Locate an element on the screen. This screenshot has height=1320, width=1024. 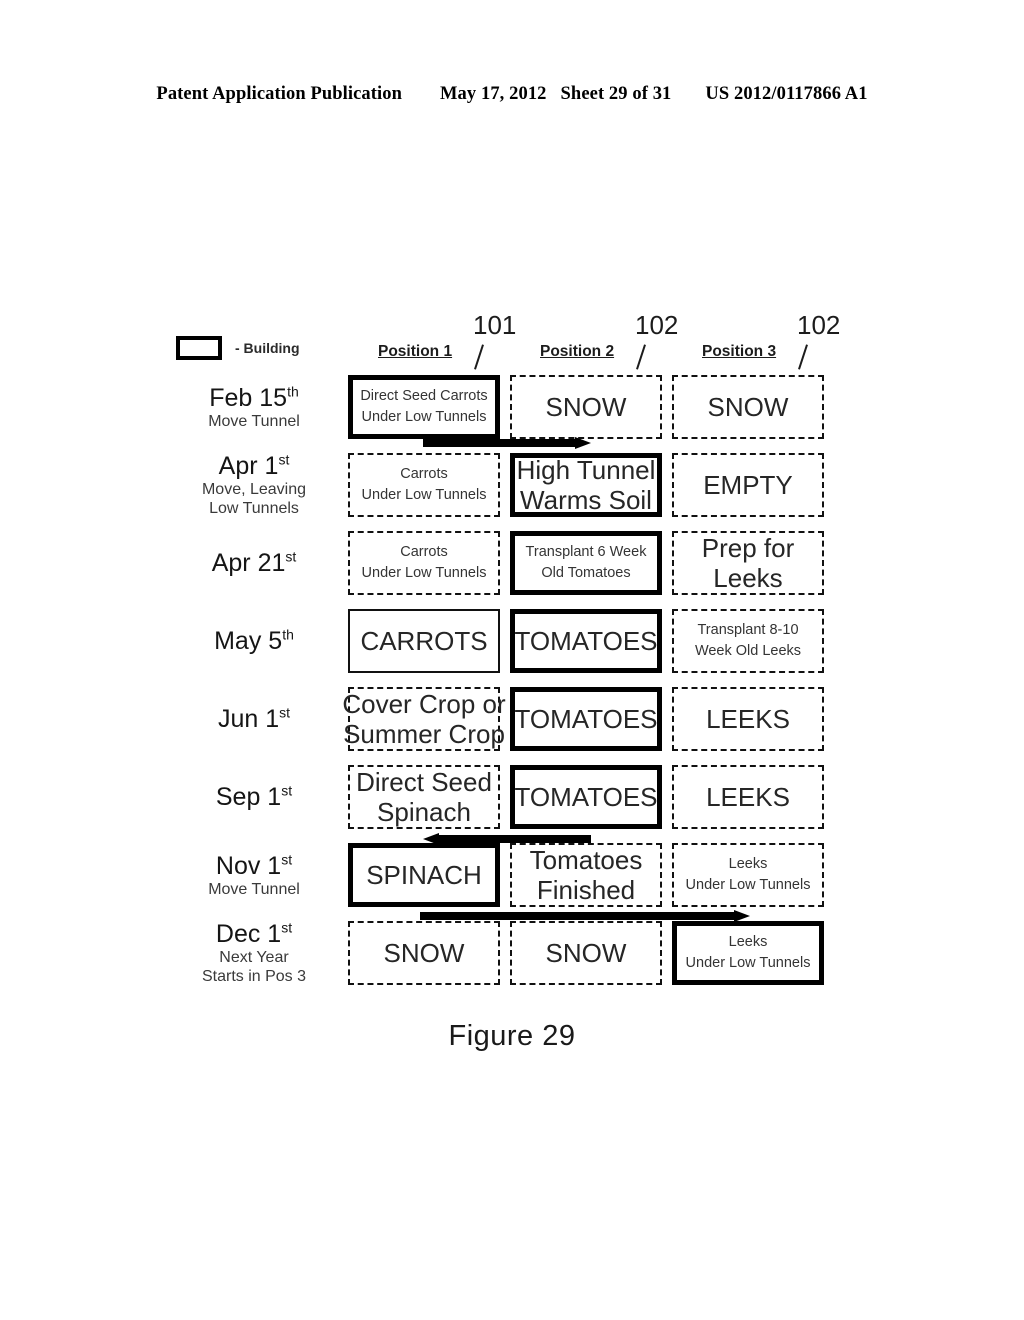
schedule-cell-r6-c1: Direct Seed Spinach is located at coordinates (424, 797).